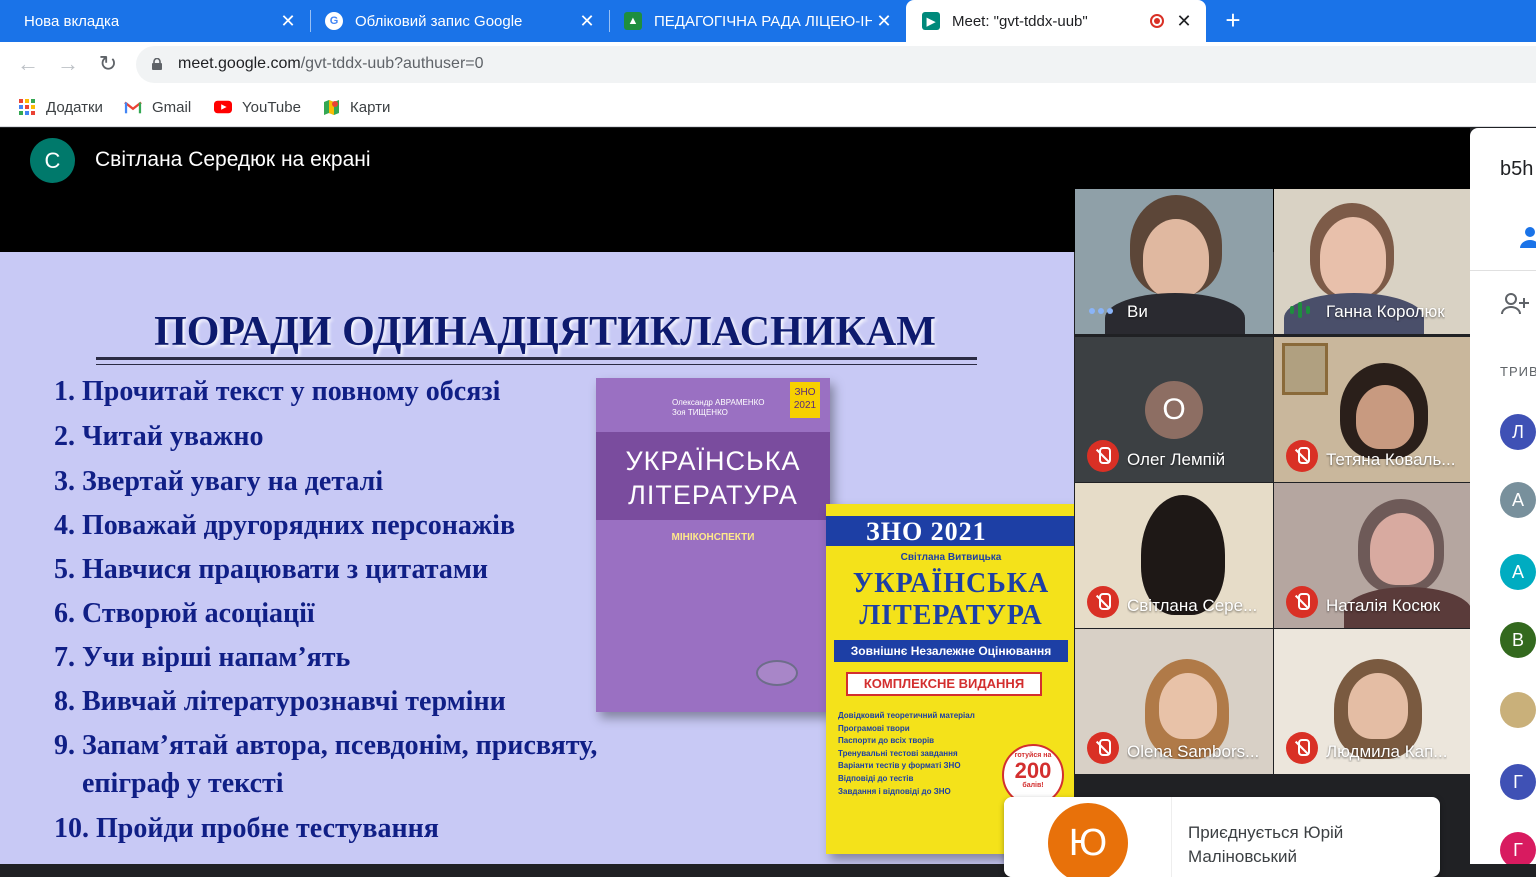  I want to click on tip-item: 10. Пройди пробне тестування, so click(246, 828).